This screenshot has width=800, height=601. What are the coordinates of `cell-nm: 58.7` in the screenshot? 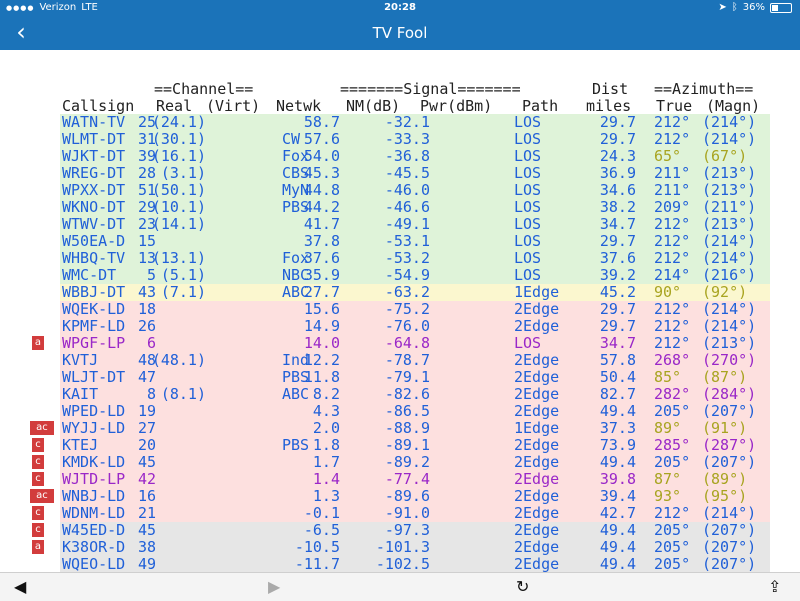 It's located at (321, 122).